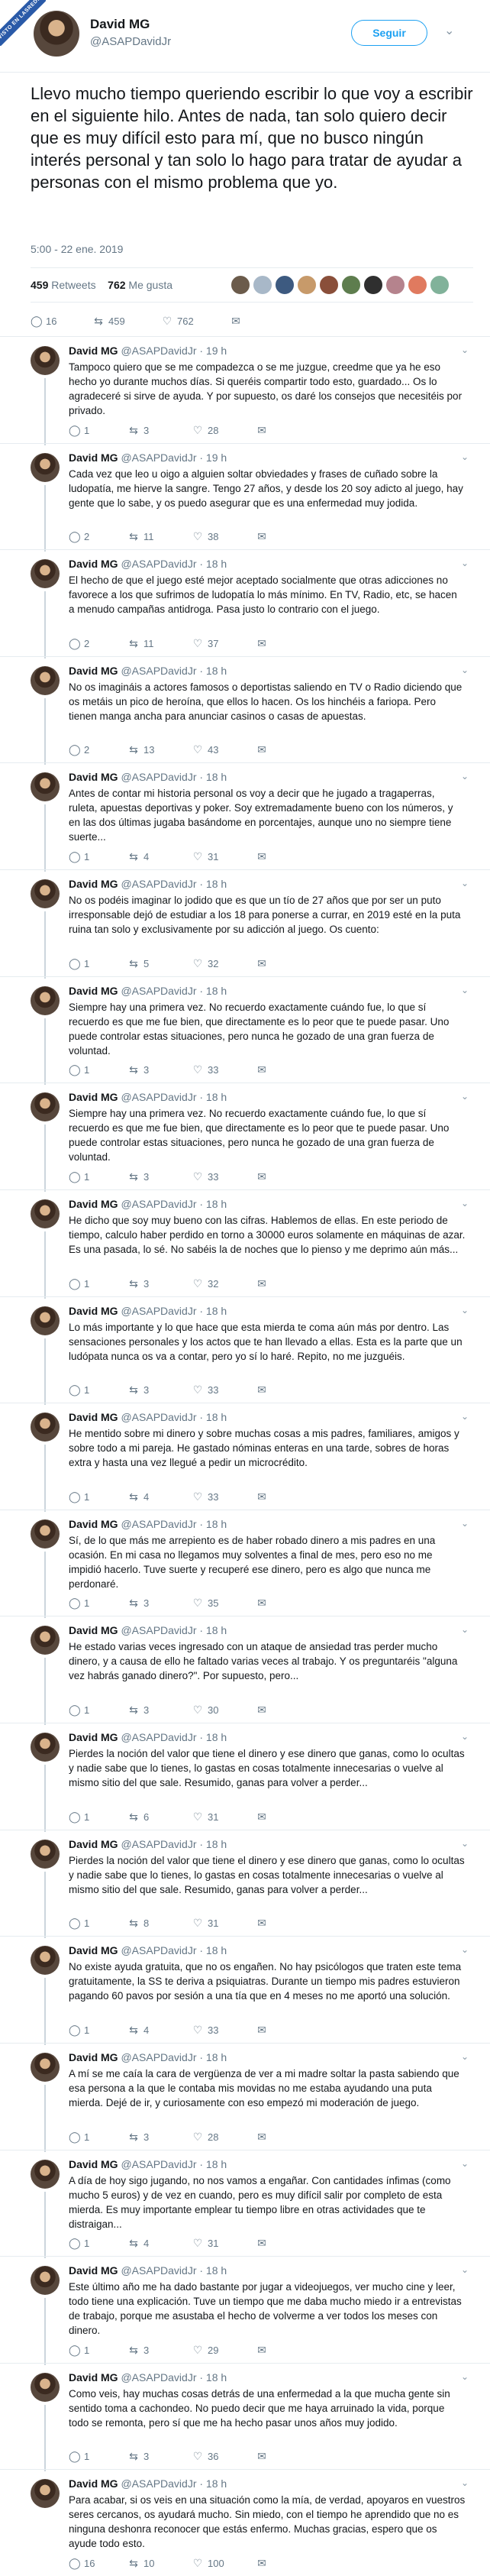 The height and width of the screenshot is (2576, 490). Describe the element at coordinates (178, 321) in the screenshot. I see `like-action: ♡ 762` at that location.